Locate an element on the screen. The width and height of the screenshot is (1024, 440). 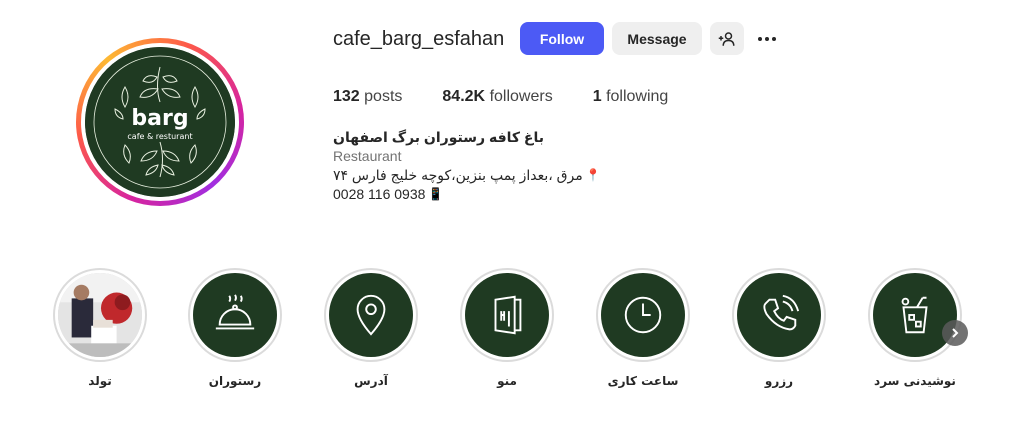
chevron-right-icon is located at coordinates (955, 333).